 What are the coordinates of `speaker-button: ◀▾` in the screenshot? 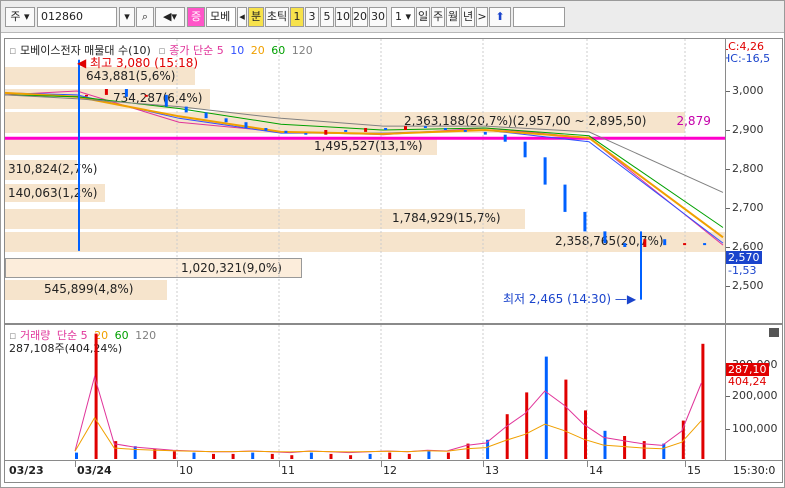 It's located at (170, 17).